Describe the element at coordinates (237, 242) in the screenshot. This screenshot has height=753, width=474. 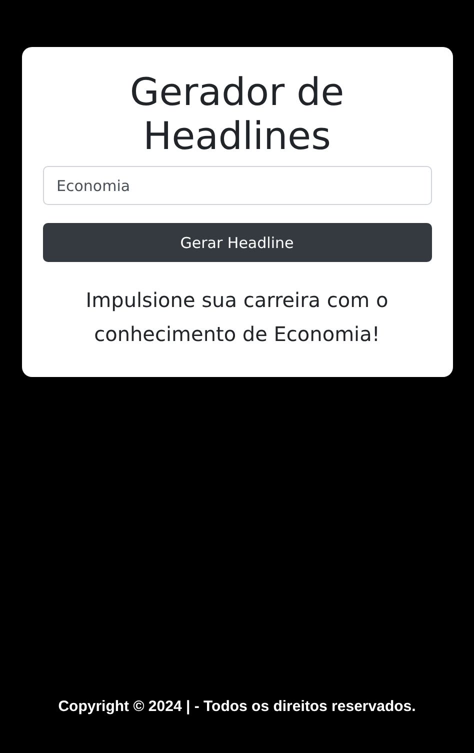
I see `generate-button: Gerar Headline` at that location.